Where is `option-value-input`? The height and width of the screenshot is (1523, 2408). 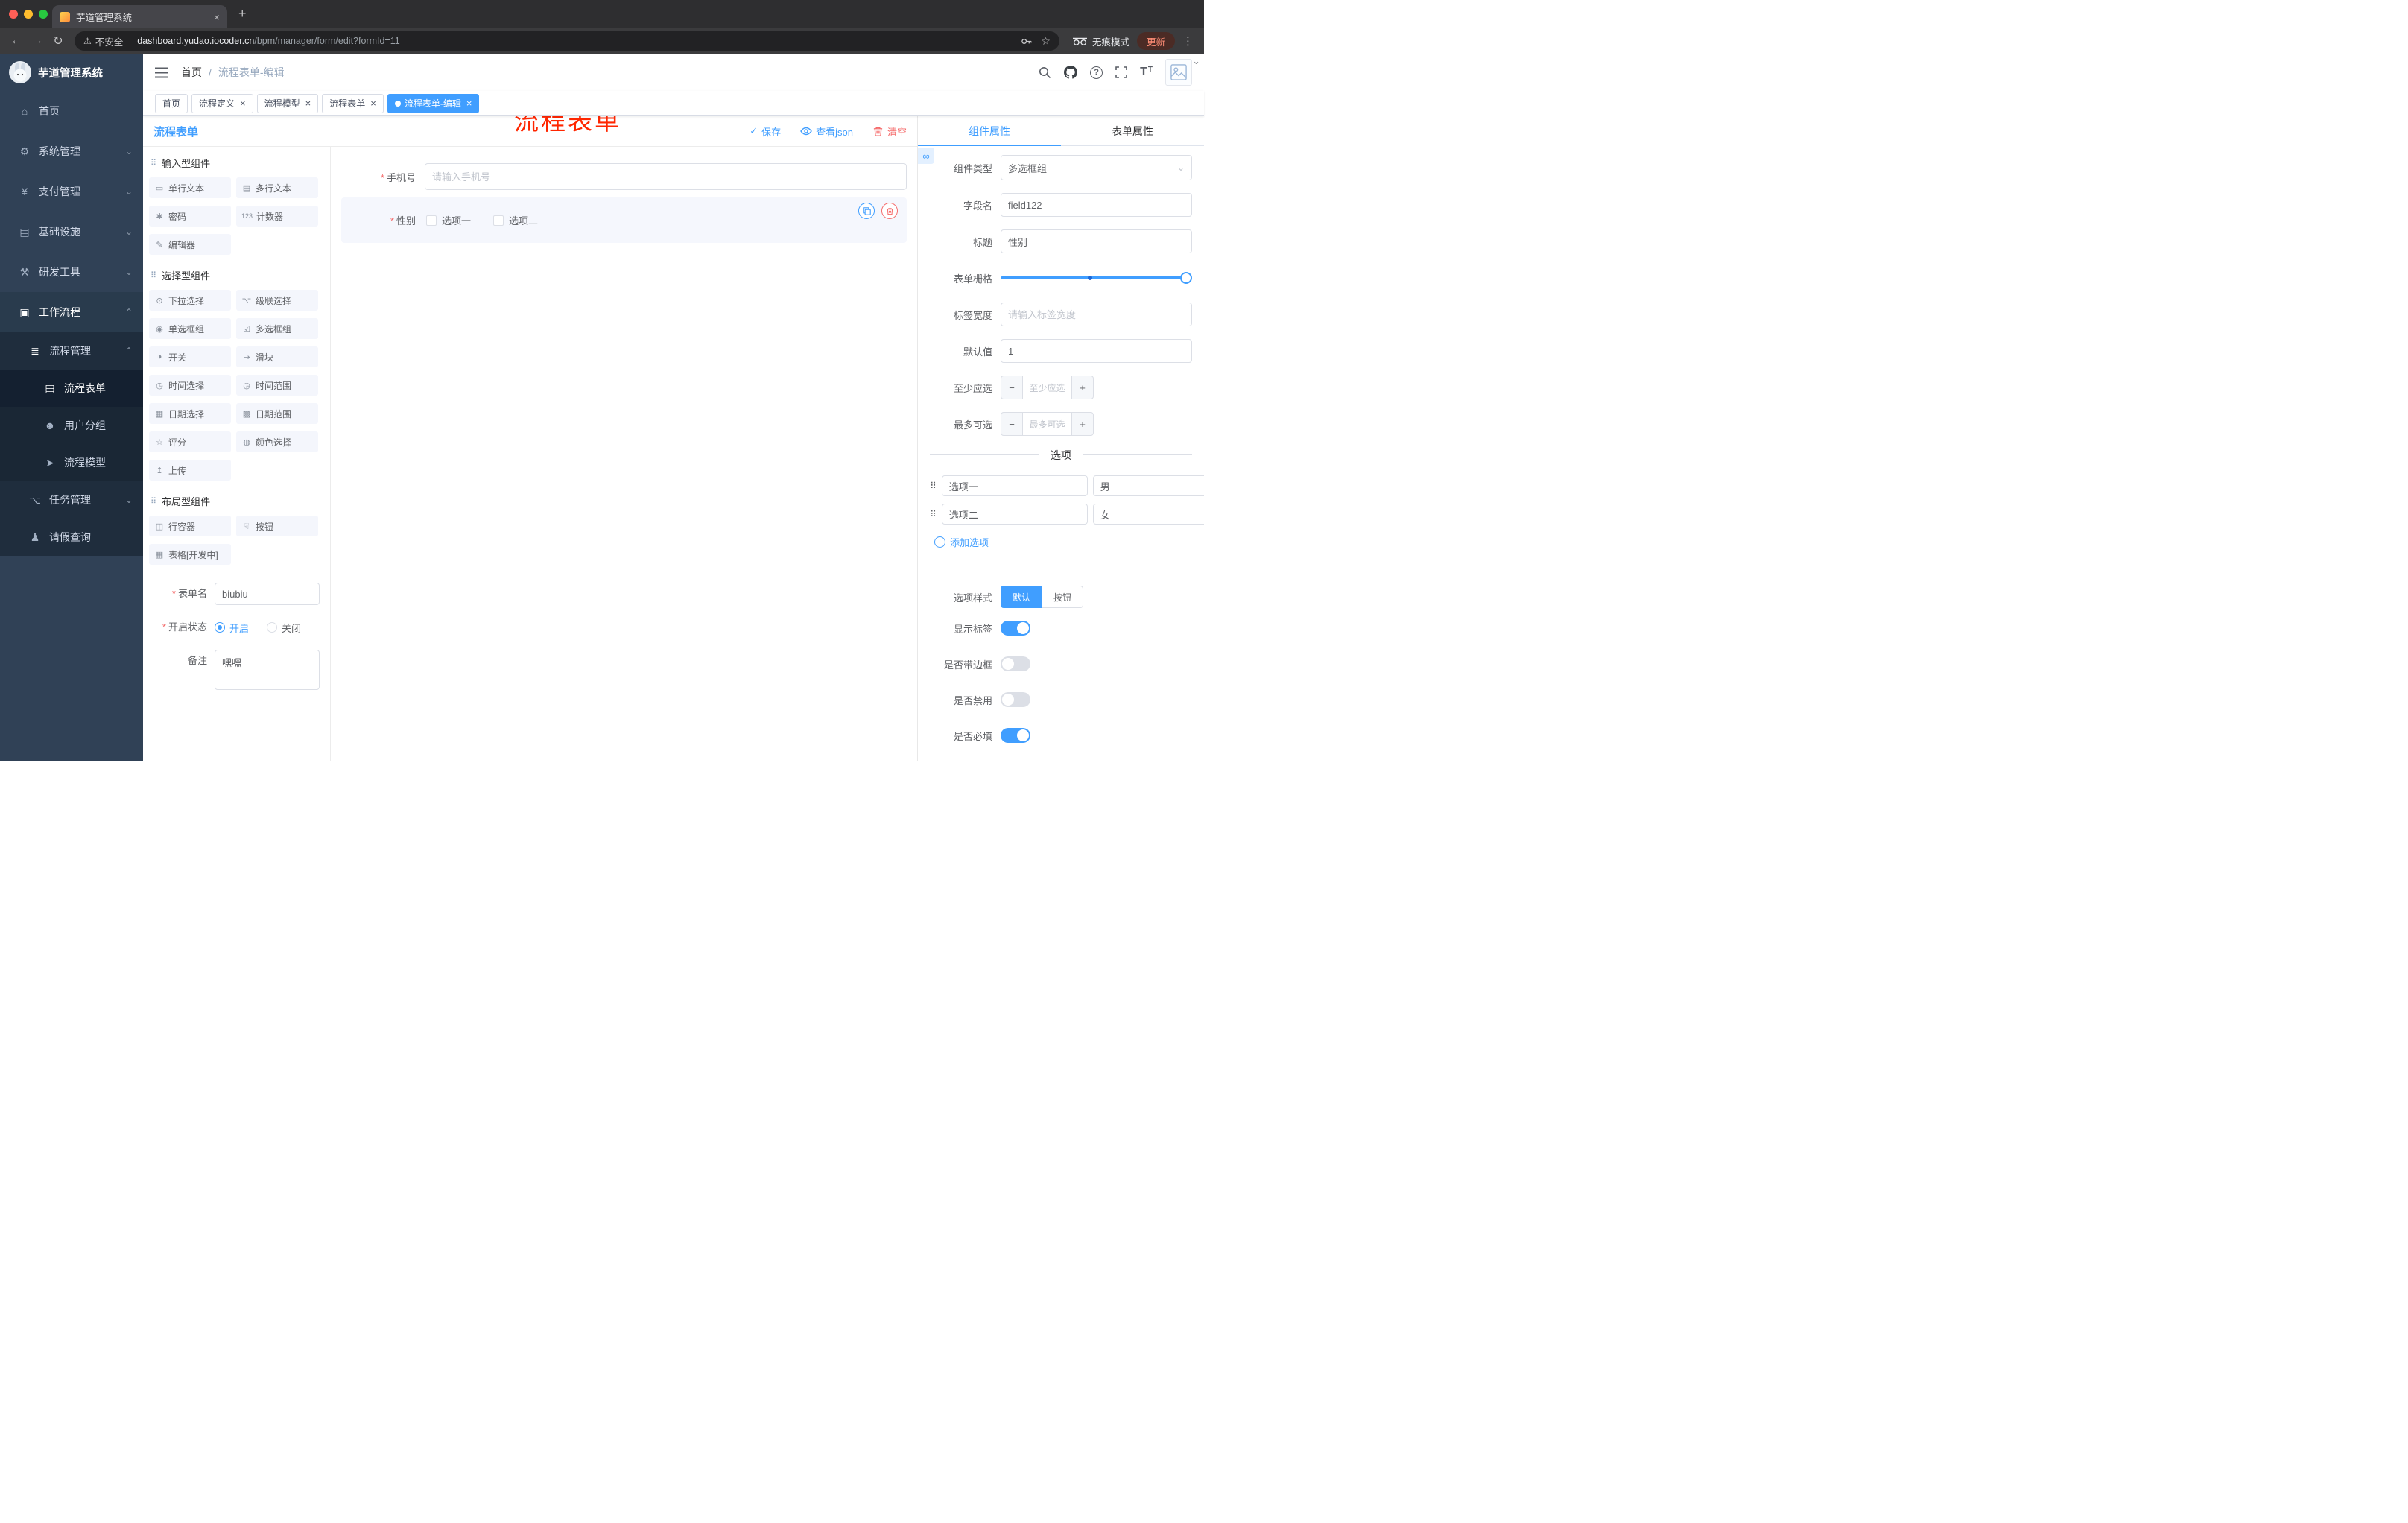 option-value-input is located at coordinates (1148, 514).